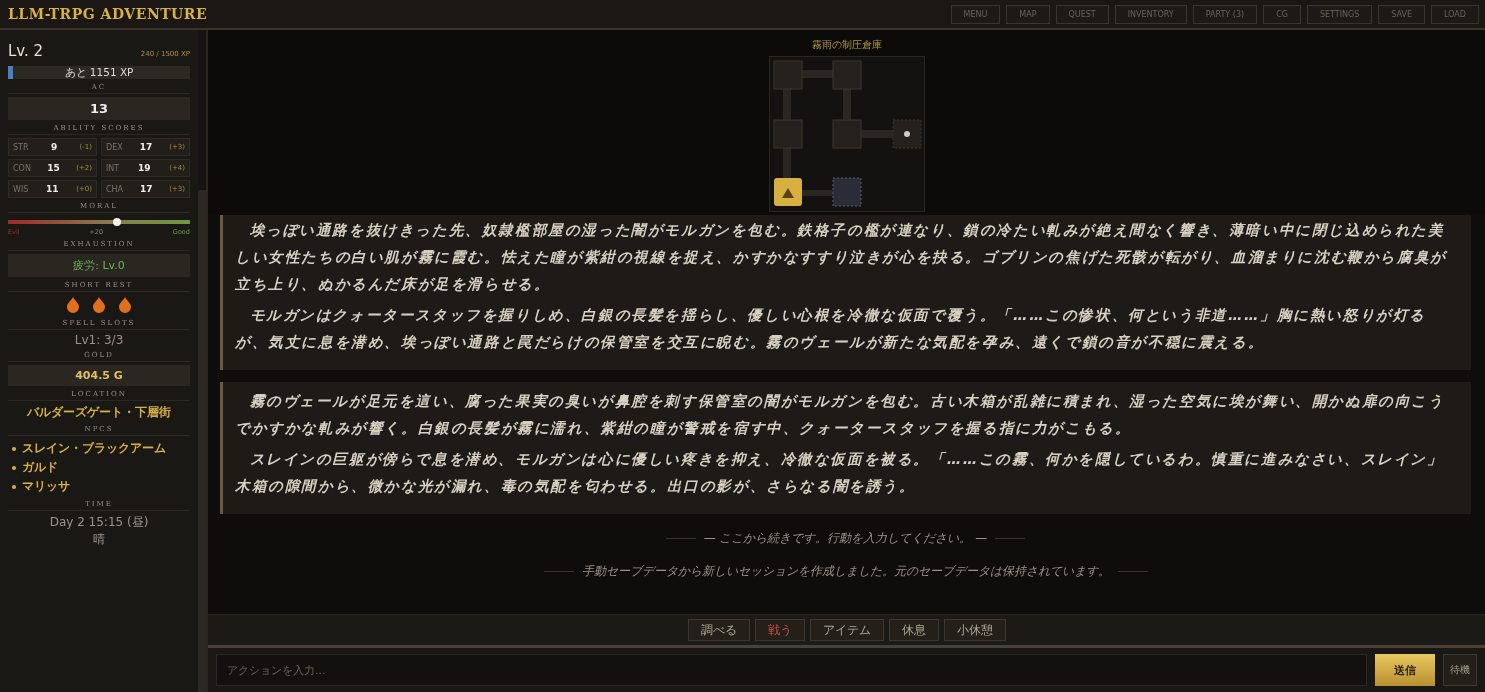 This screenshot has width=1485, height=692. Describe the element at coordinates (1282, 14) in the screenshot. I see `nav-button: CG` at that location.